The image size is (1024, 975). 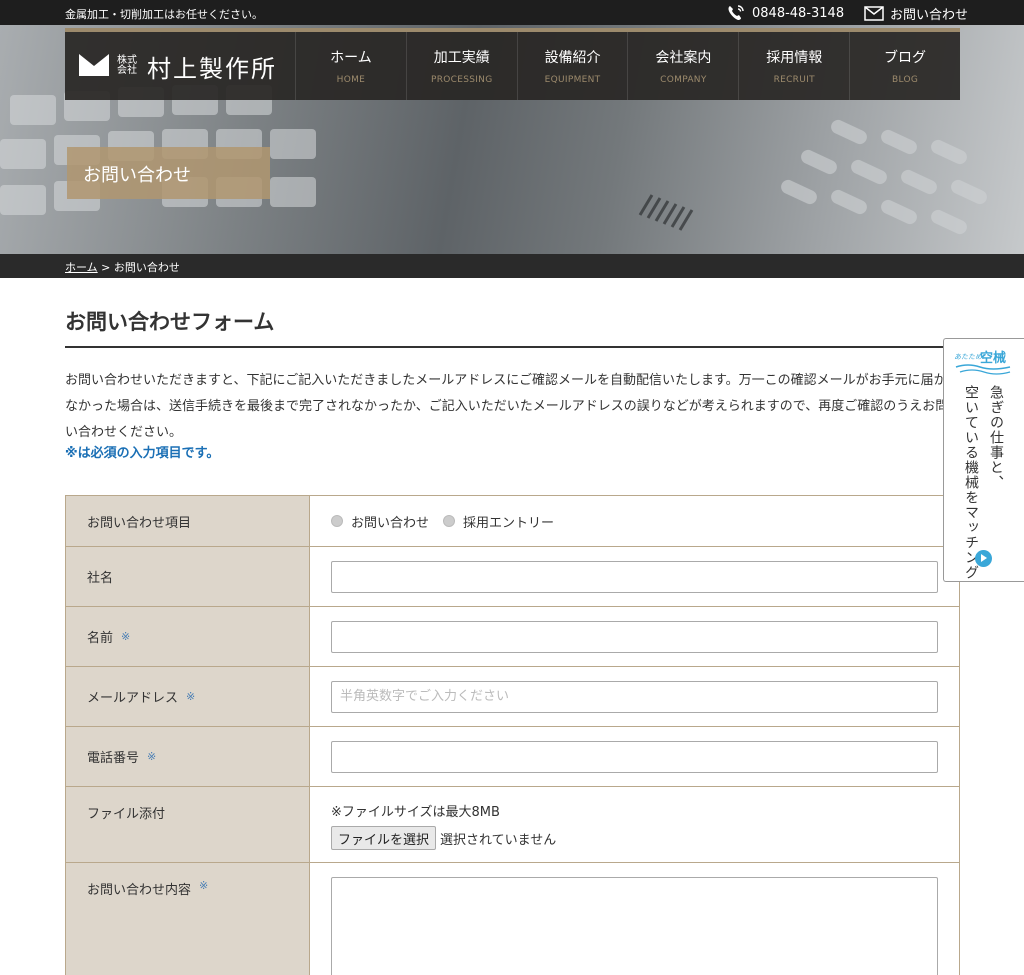 I want to click on tagline: 金属加工・切削加工はお任せください。, so click(x=164, y=14).